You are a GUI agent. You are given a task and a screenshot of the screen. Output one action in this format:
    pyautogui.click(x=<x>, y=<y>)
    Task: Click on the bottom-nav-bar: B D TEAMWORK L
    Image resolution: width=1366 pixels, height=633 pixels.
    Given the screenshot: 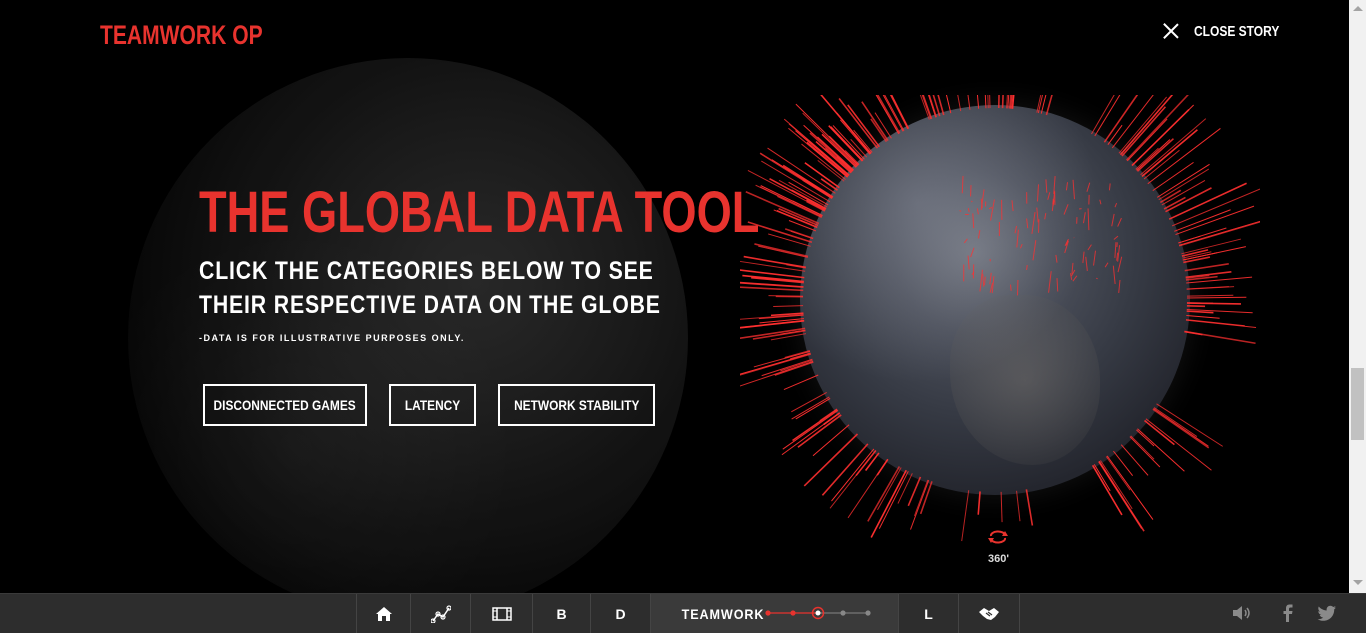 What is the action you would take?
    pyautogui.click(x=683, y=613)
    